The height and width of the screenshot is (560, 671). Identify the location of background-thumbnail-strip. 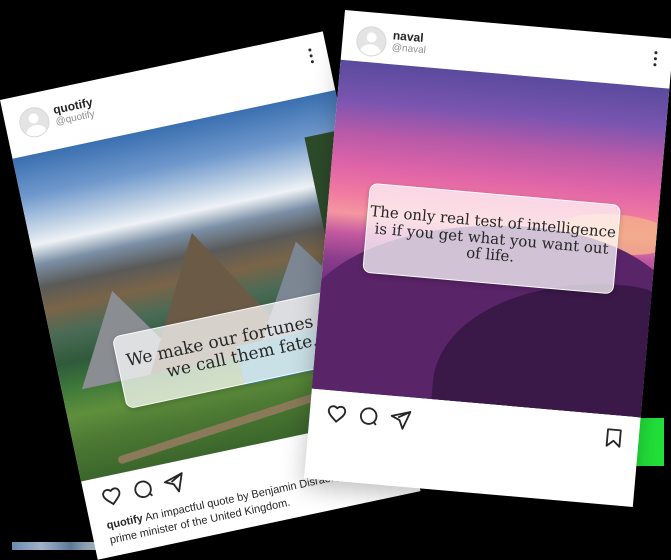
(56, 546).